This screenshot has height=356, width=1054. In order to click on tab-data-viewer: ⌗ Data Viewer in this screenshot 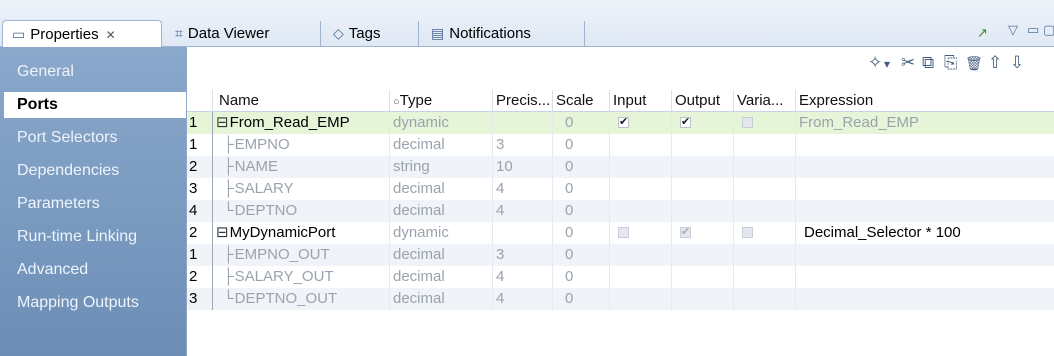, I will do `click(240, 33)`.